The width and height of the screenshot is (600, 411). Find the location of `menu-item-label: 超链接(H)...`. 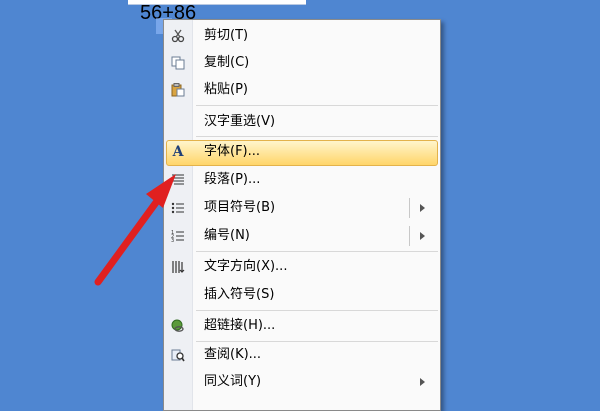

menu-item-label: 超链接(H)... is located at coordinates (240, 325).